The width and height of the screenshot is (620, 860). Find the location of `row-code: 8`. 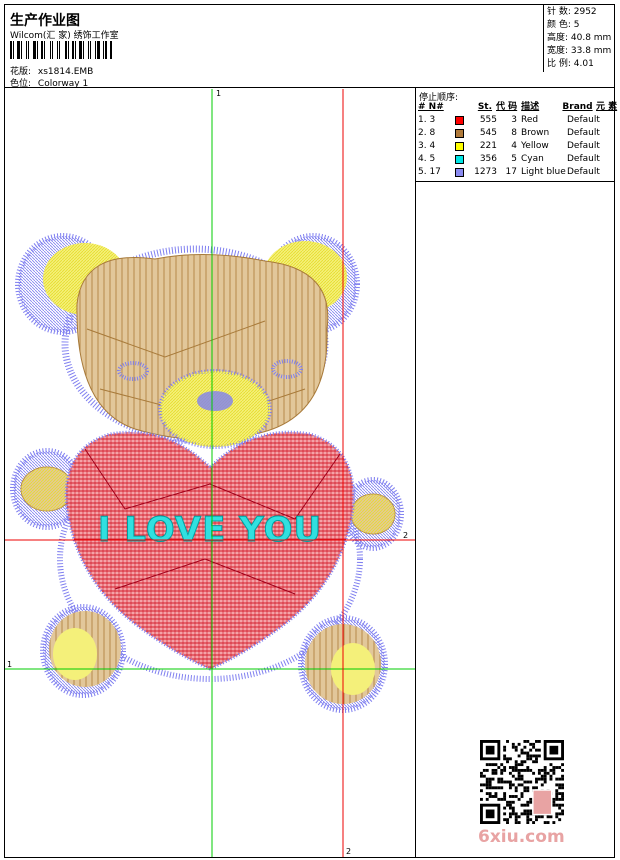

row-code: 8 is located at coordinates (514, 133).